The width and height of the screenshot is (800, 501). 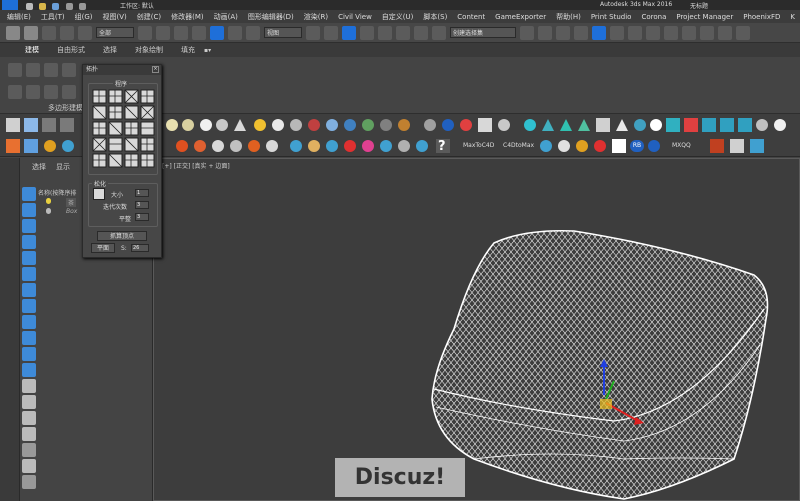 What do you see at coordinates (520, 17) in the screenshot?
I see `menu-gameexporter: GameExporter` at bounding box center [520, 17].